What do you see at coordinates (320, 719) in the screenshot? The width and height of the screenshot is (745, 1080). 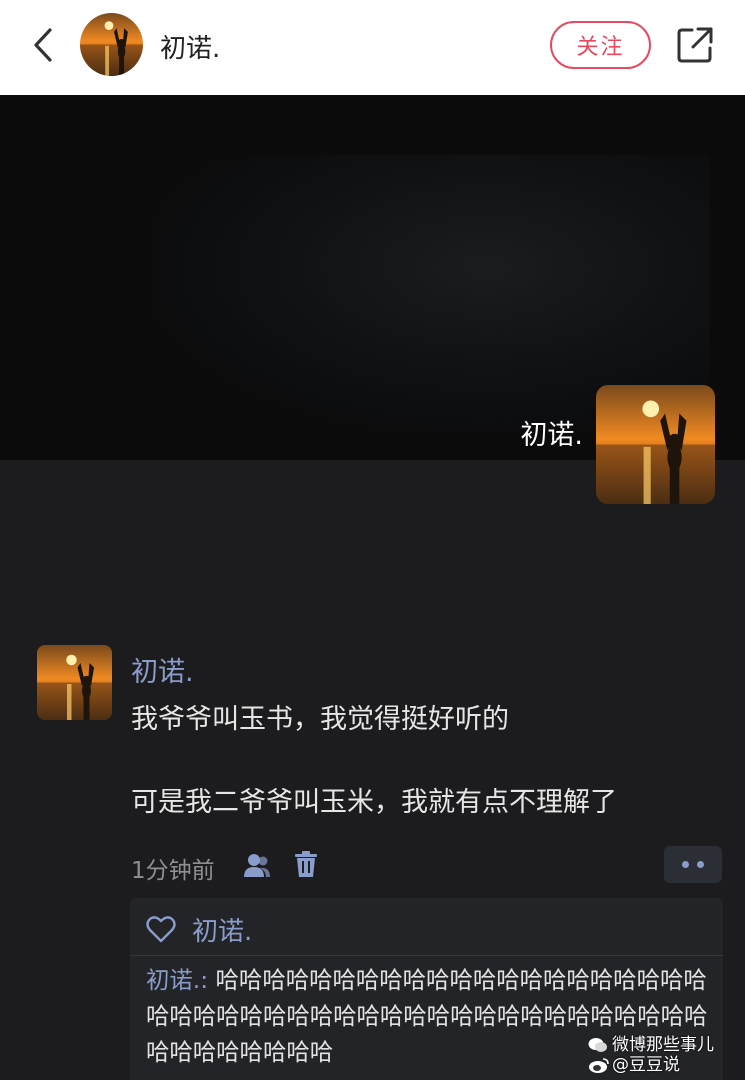 I see `comment-text-line1: 我爷爷叫玉书，我觉得挺好听的` at bounding box center [320, 719].